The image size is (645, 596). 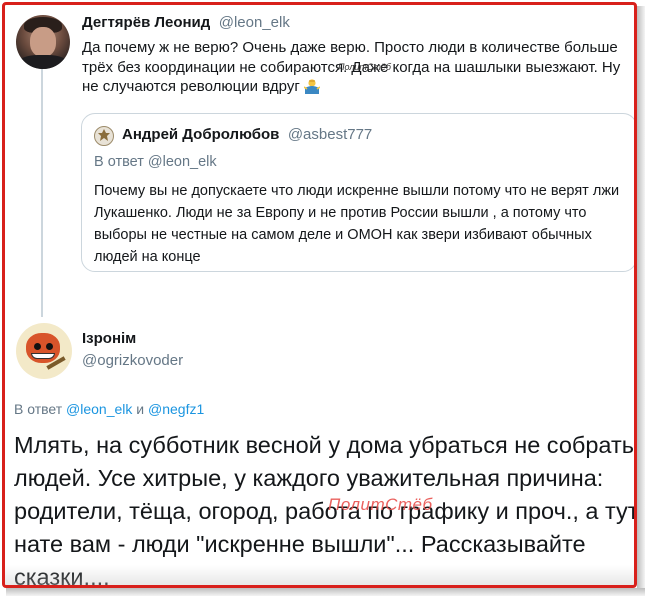 I want to click on frame-shadow-bottom, so click(x=325, y=592).